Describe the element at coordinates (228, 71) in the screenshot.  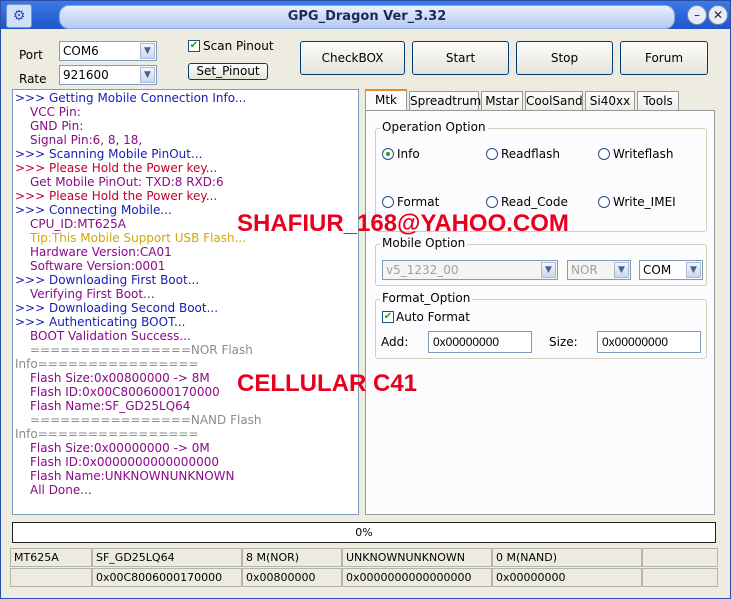
I see `set-pinout-button: Set_Pinout` at that location.